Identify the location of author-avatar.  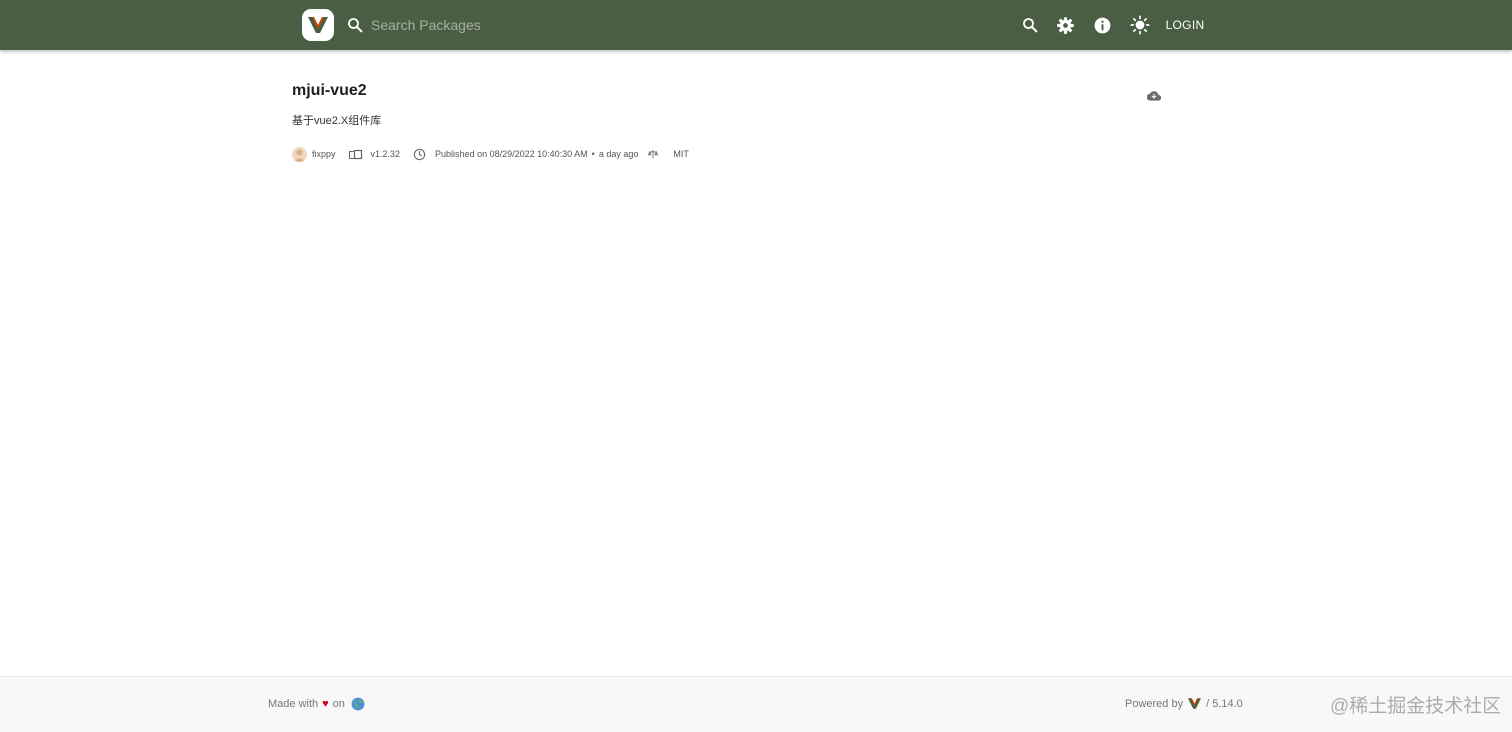
(299, 154).